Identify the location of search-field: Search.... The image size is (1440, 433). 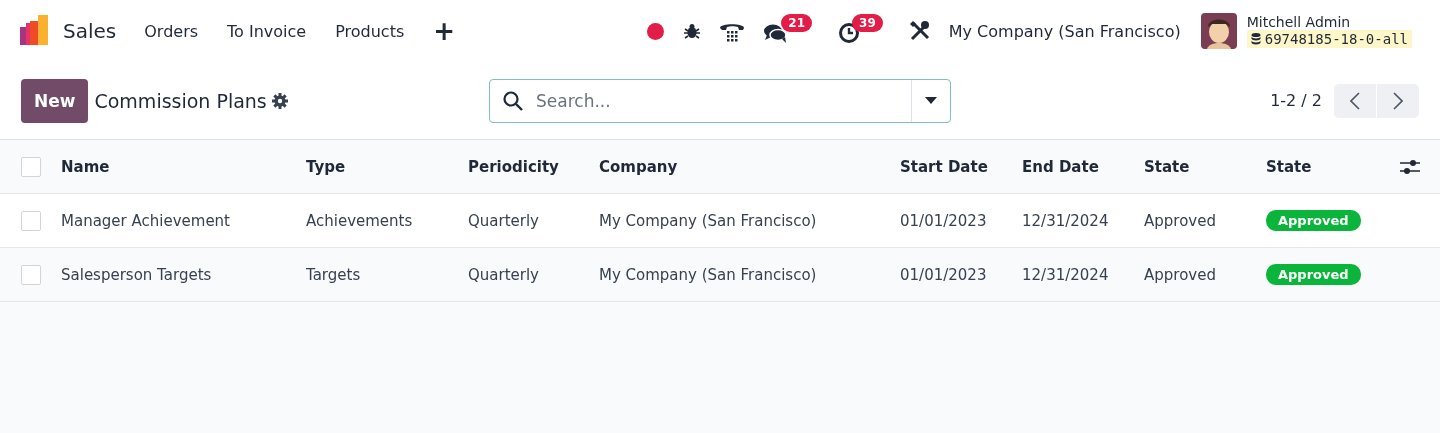
(720, 100).